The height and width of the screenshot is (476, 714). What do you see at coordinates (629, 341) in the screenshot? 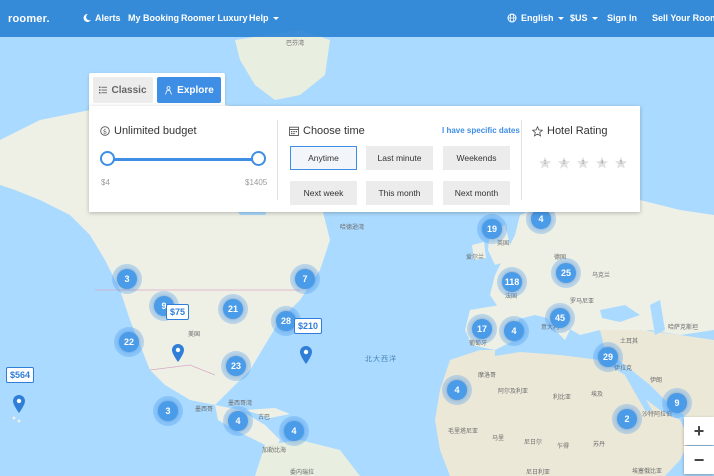
I see `map-label: 土耳其` at bounding box center [629, 341].